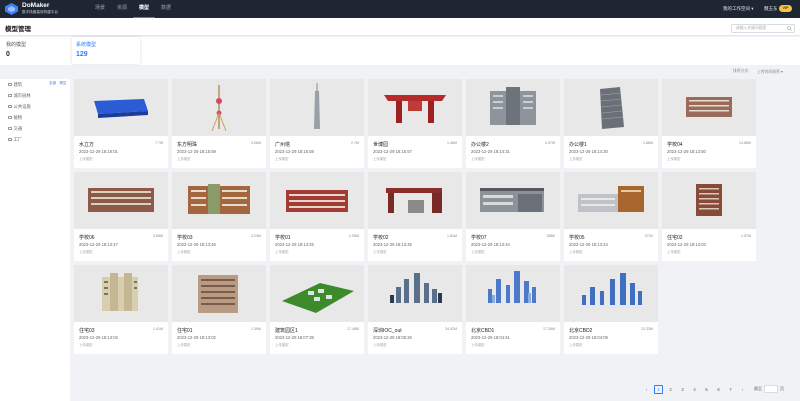  Describe the element at coordinates (317, 123) in the screenshot. I see `model-card: 广州塔 2.7M 2023-12-29 18:15:58 上传模型` at that location.